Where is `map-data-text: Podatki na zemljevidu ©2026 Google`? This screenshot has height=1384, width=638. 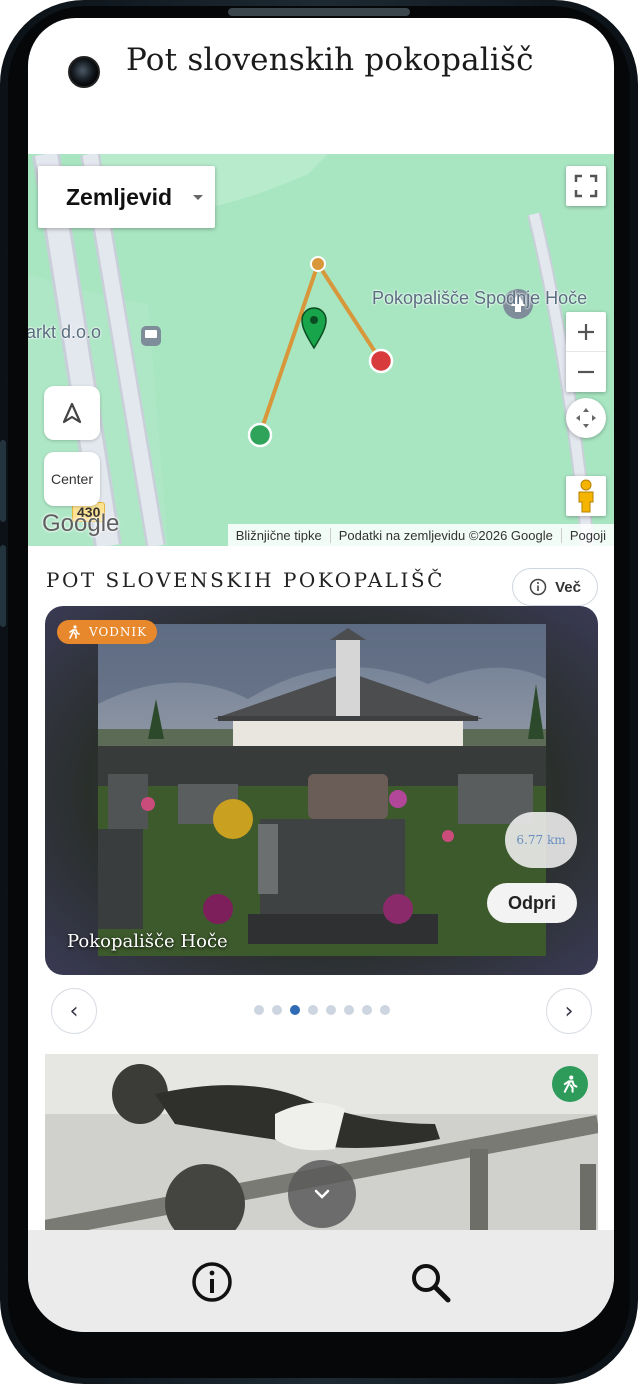 map-data-text: Podatki na zemljevidu ©2026 Google is located at coordinates (445, 535).